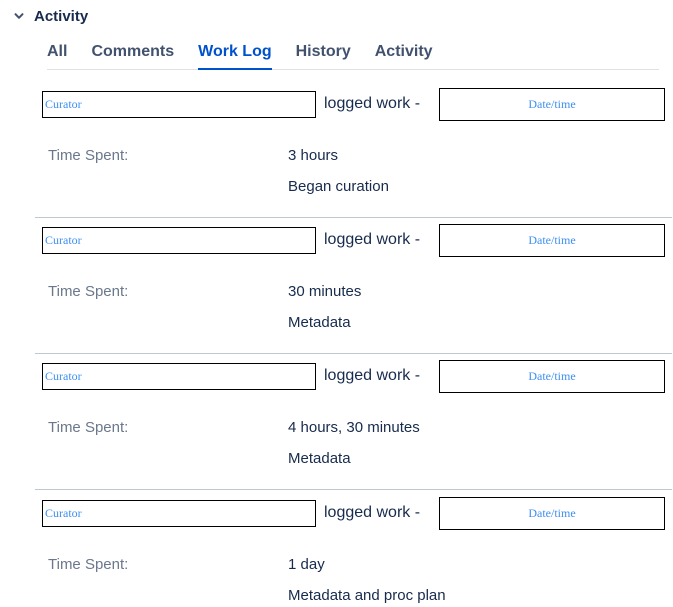 This screenshot has width=673, height=607. Describe the element at coordinates (354, 427) in the screenshot. I see `time-spent-value: 4 hours, 30 minutes` at that location.